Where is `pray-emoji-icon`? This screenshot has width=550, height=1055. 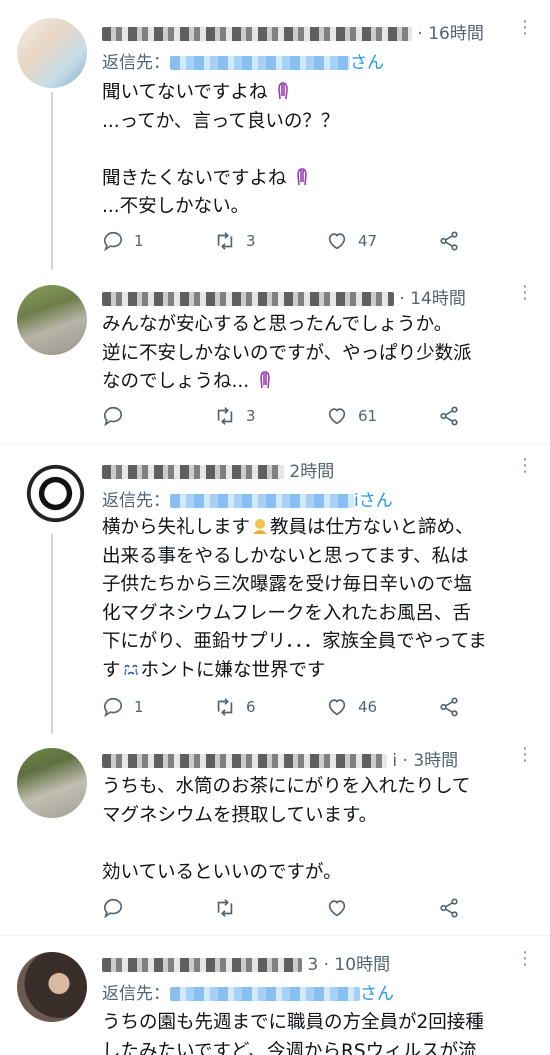
pray-emoji-icon is located at coordinates (283, 91).